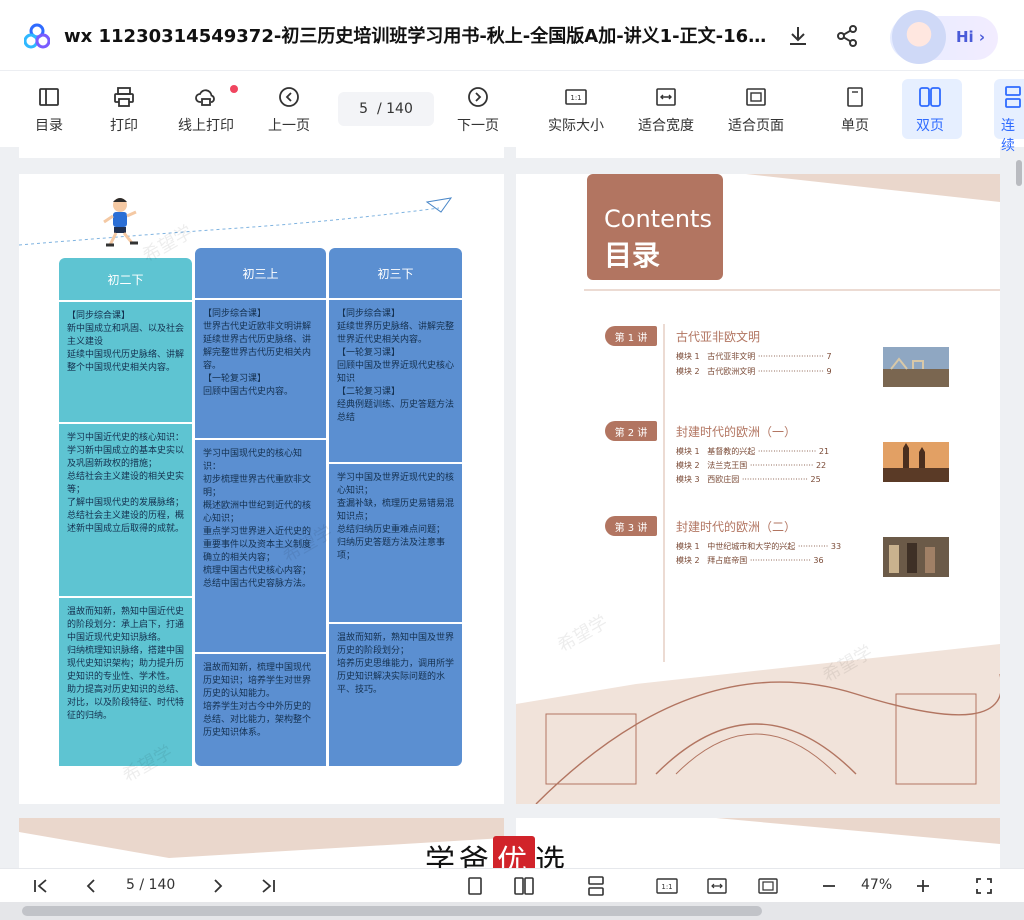 The height and width of the screenshot is (920, 1024). What do you see at coordinates (858, 831) in the screenshot?
I see `next-page-right-decoration` at bounding box center [858, 831].